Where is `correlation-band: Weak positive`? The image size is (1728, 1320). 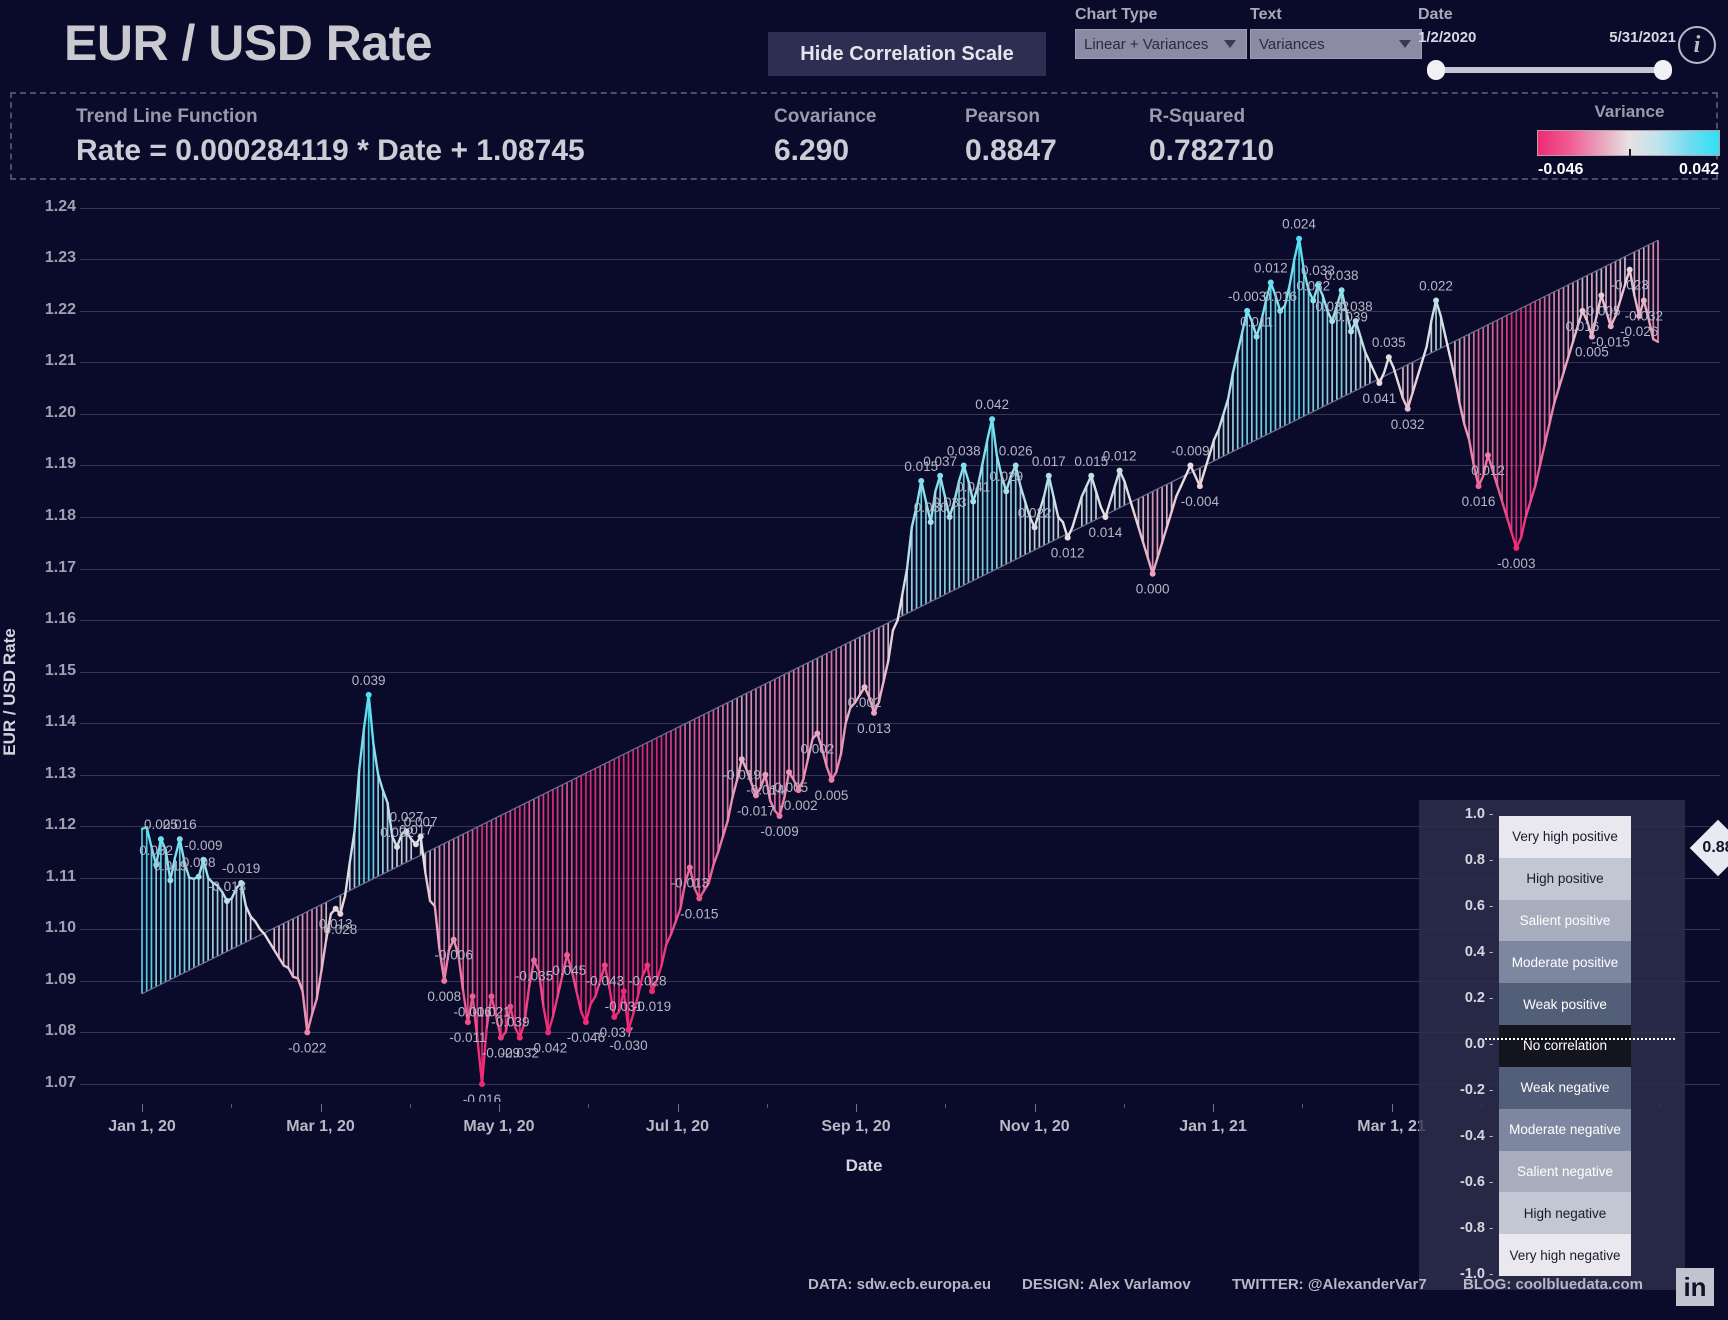
correlation-band: Weak positive is located at coordinates (1565, 1004).